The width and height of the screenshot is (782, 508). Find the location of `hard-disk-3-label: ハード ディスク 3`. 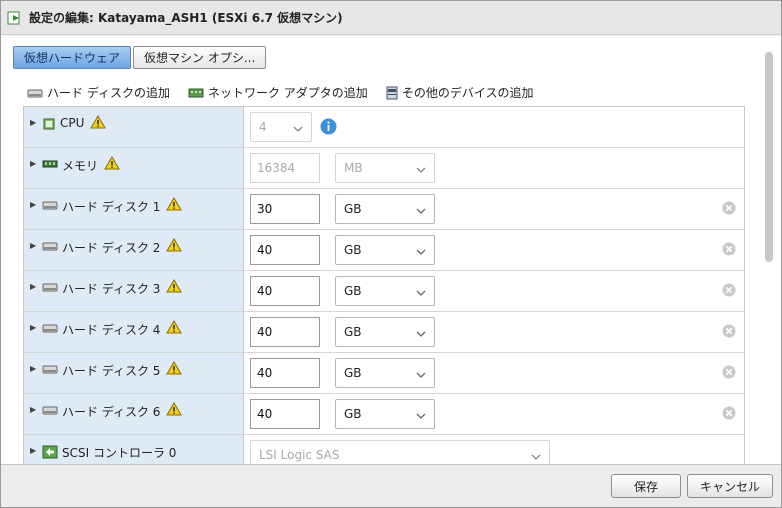

hard-disk-3-label: ハード ディスク 3 is located at coordinates (111, 289).